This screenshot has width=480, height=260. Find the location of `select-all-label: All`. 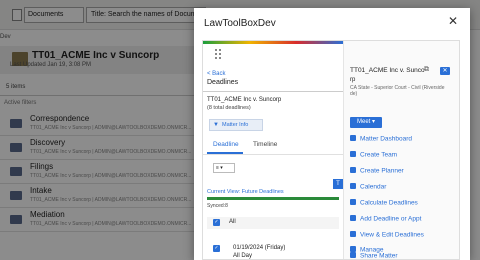

select-all-label: All is located at coordinates (232, 222).